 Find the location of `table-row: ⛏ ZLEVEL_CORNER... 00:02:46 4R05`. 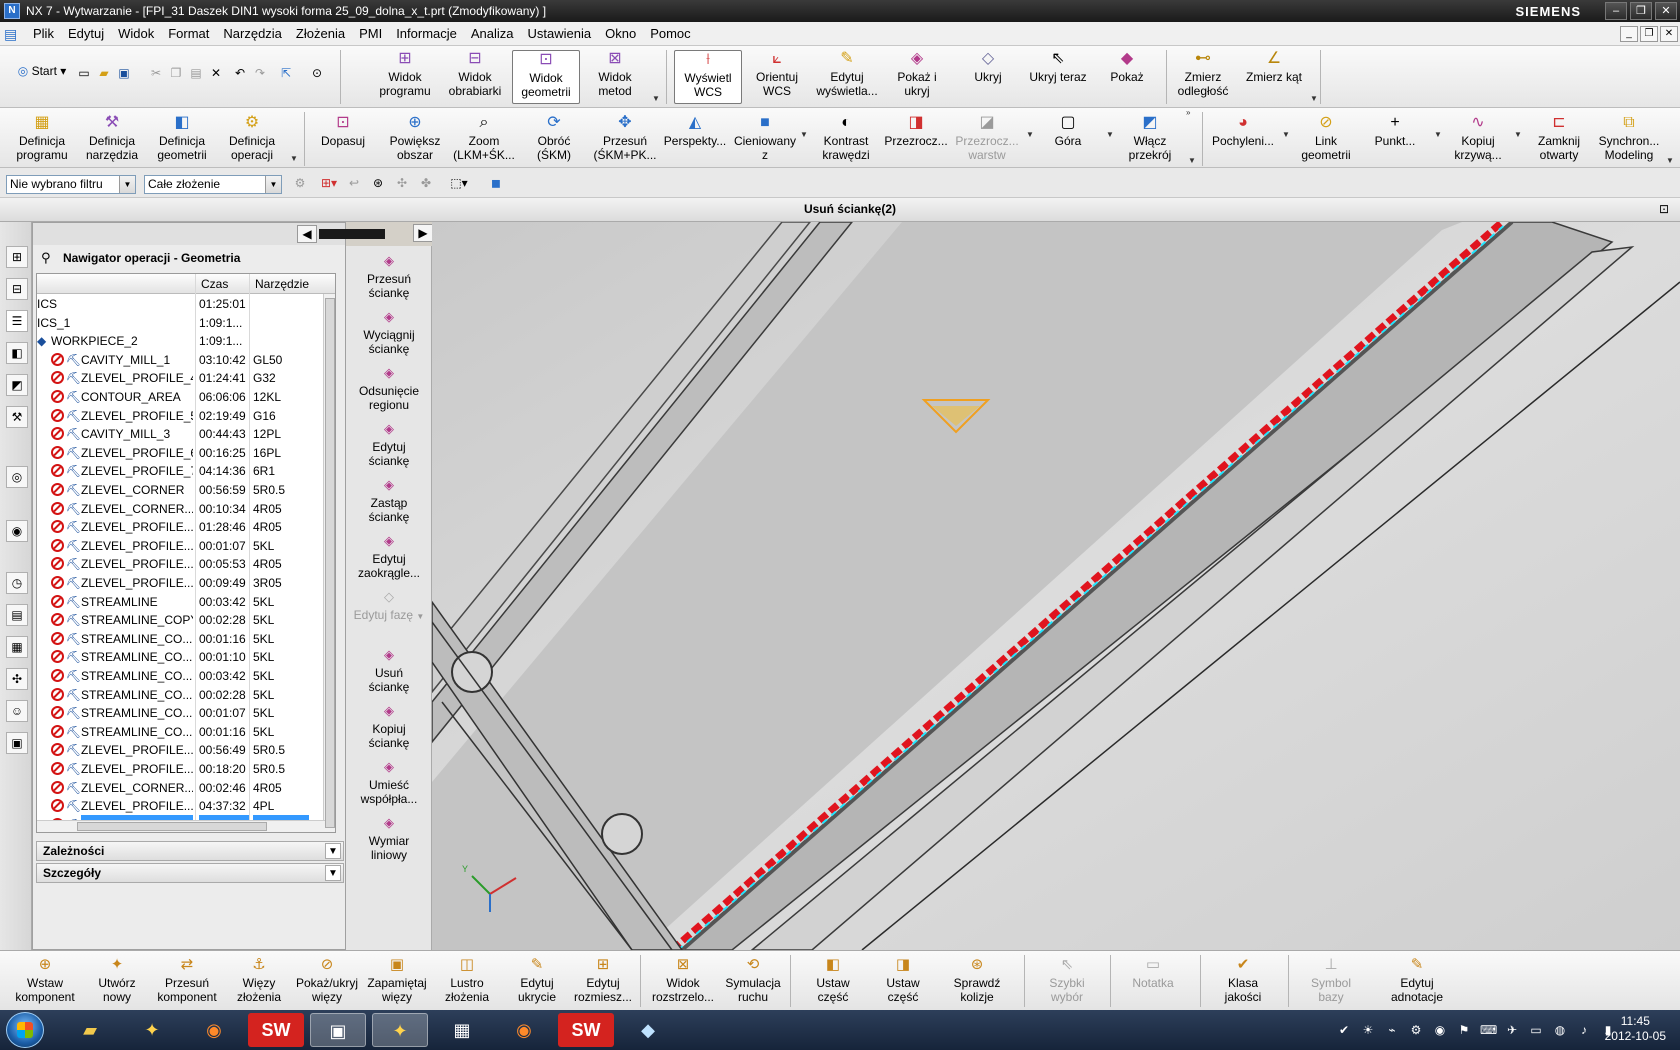

table-row: ⛏ ZLEVEL_CORNER... 00:02:46 4R05 is located at coordinates (181, 788).